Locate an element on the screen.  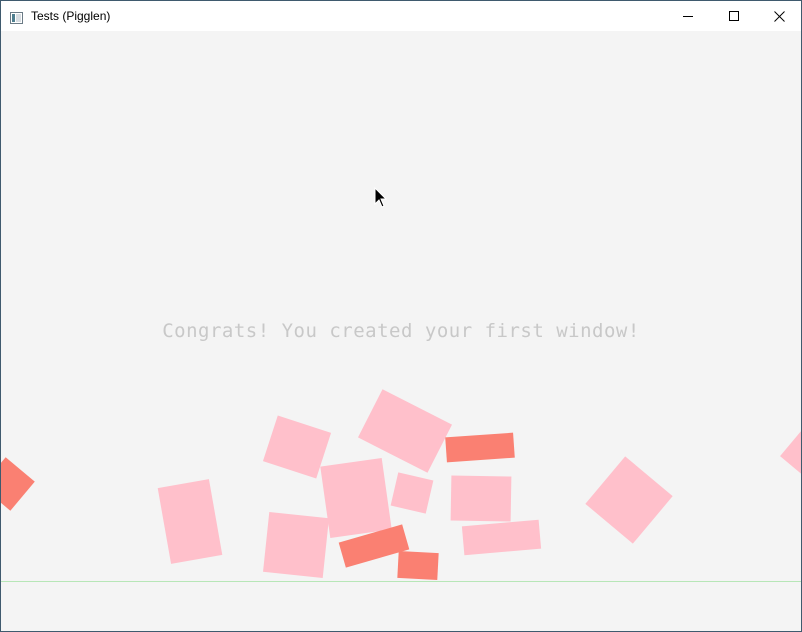
close-button is located at coordinates (778, 16).